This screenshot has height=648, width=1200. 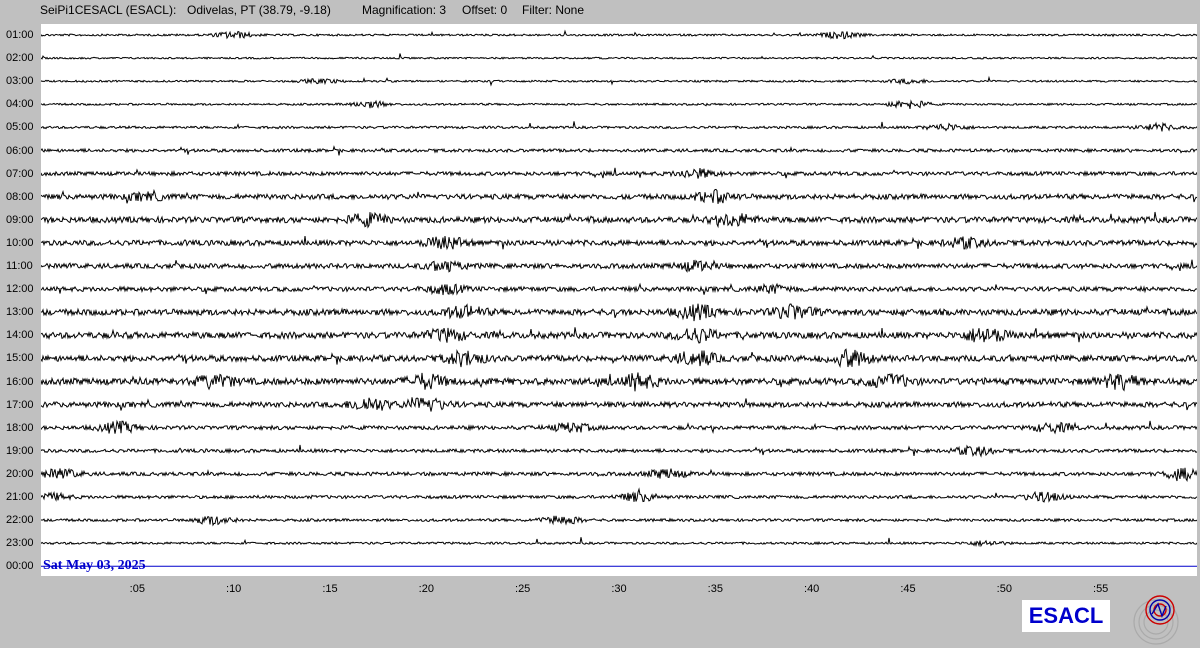 I want to click on date-label: Sat May 03, 2025, so click(x=94, y=565).